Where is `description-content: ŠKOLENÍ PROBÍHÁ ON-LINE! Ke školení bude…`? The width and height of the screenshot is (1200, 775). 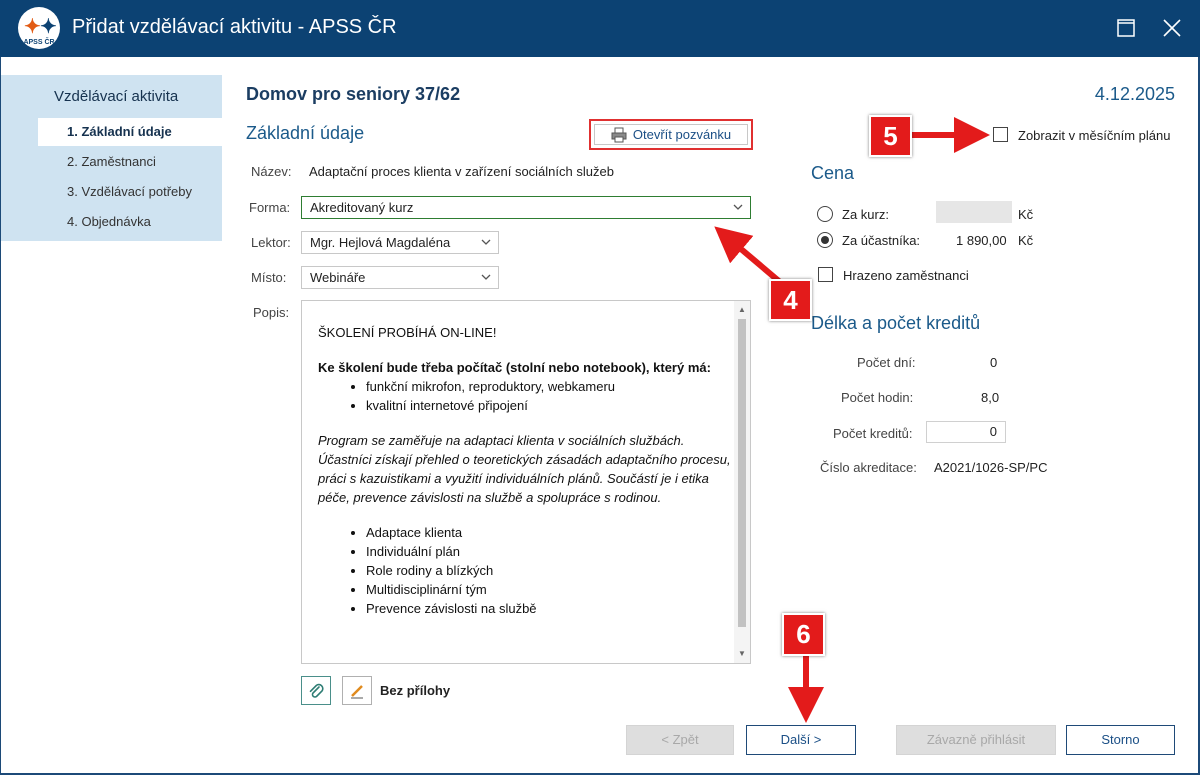
description-content: ŠKOLENÍ PROBÍHÁ ON-LINE! Ke školení bude… is located at coordinates (528, 478).